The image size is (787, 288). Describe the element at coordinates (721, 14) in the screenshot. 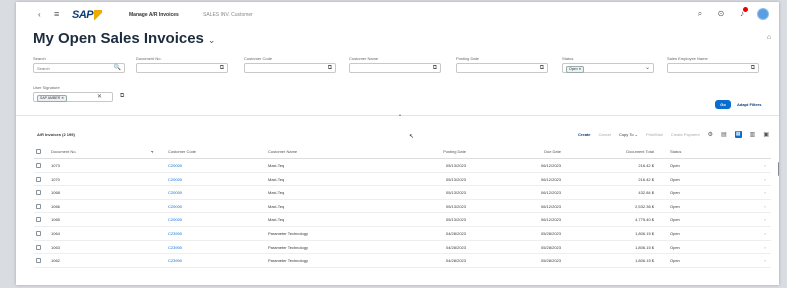

I see `help-icon: ⊙` at that location.